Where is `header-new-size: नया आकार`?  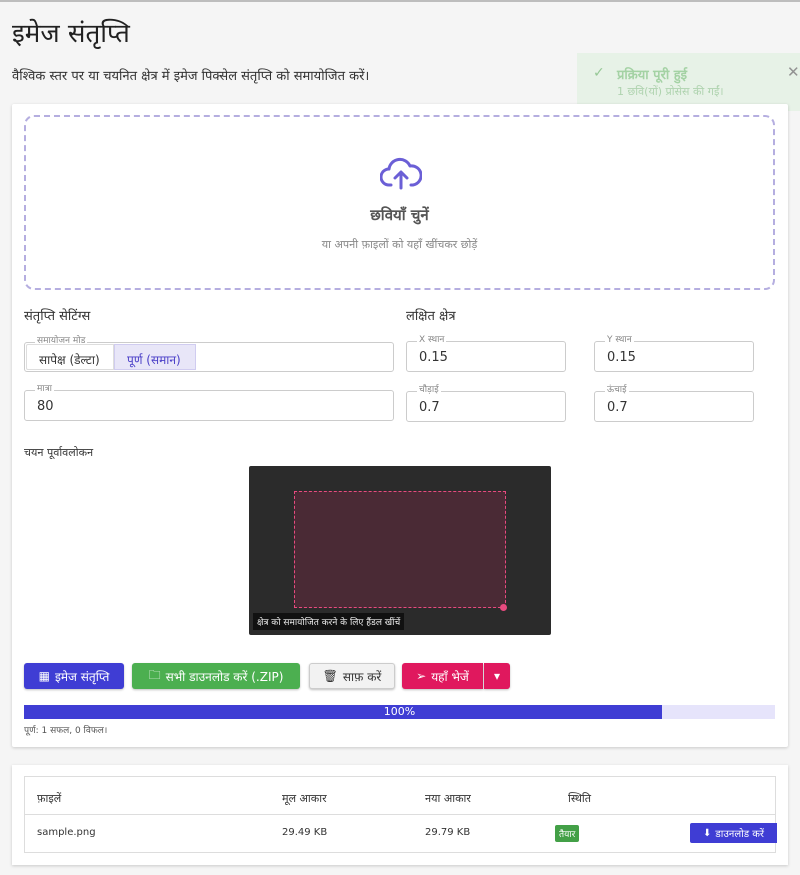 header-new-size: नया आकार is located at coordinates (448, 798).